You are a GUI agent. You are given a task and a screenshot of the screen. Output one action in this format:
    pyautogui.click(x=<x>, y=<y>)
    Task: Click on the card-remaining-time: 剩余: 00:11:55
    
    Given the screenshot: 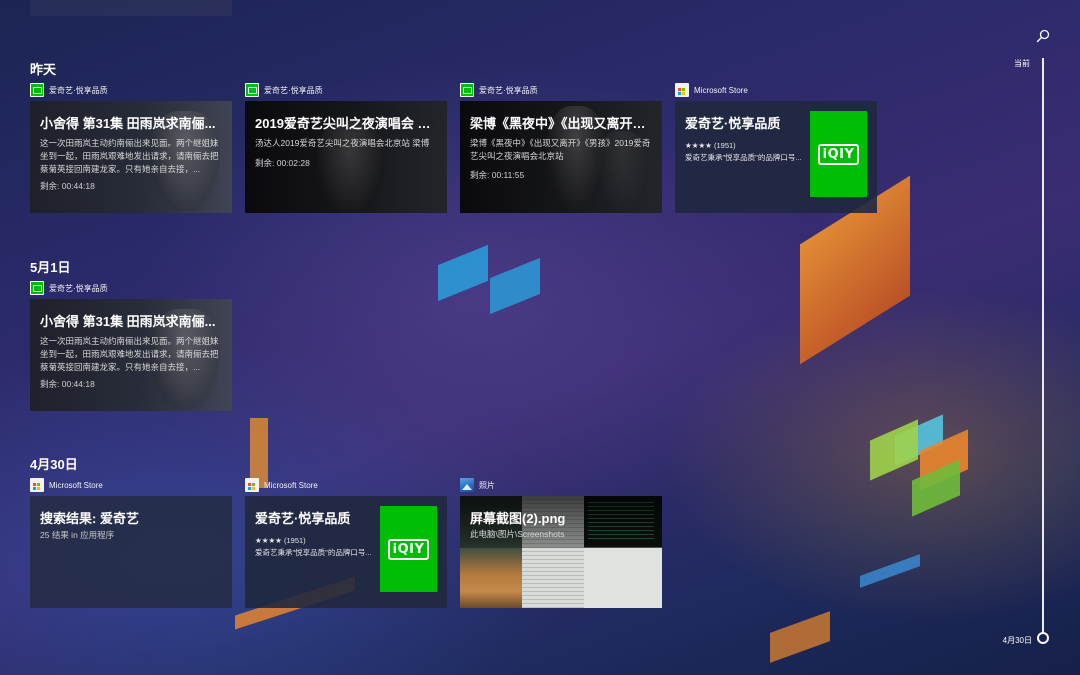 What is the action you would take?
    pyautogui.click(x=497, y=175)
    